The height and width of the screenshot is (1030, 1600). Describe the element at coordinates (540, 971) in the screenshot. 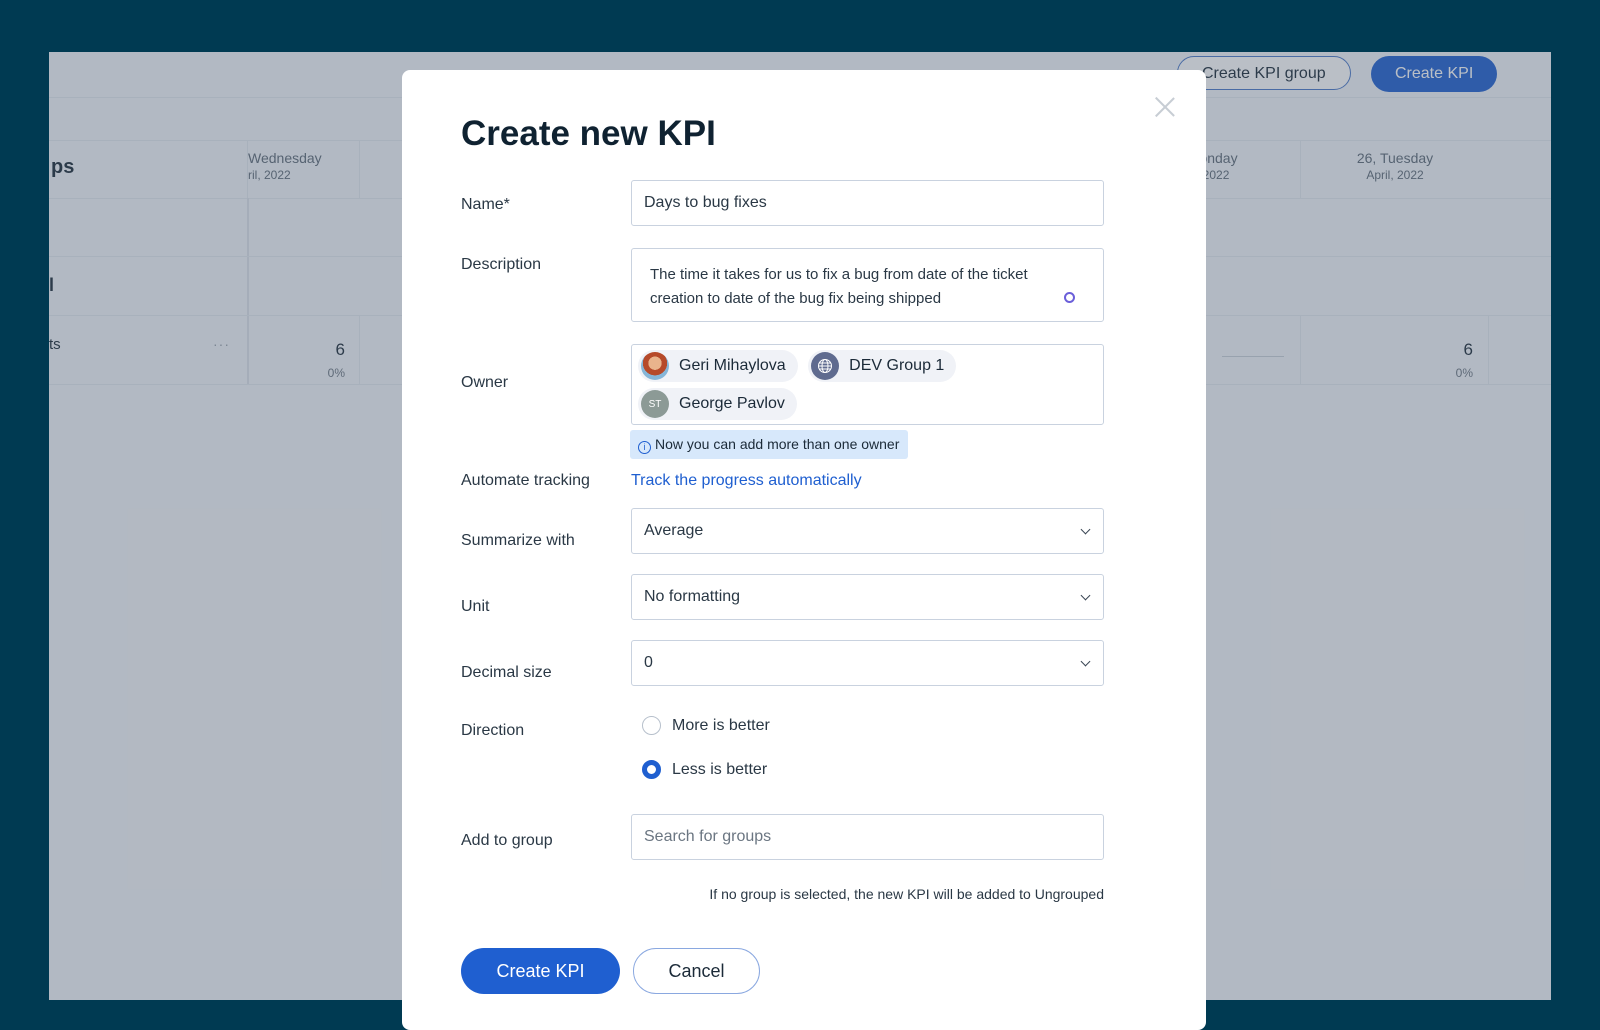

I see `create-kpi-submit-button: Create KPI` at that location.